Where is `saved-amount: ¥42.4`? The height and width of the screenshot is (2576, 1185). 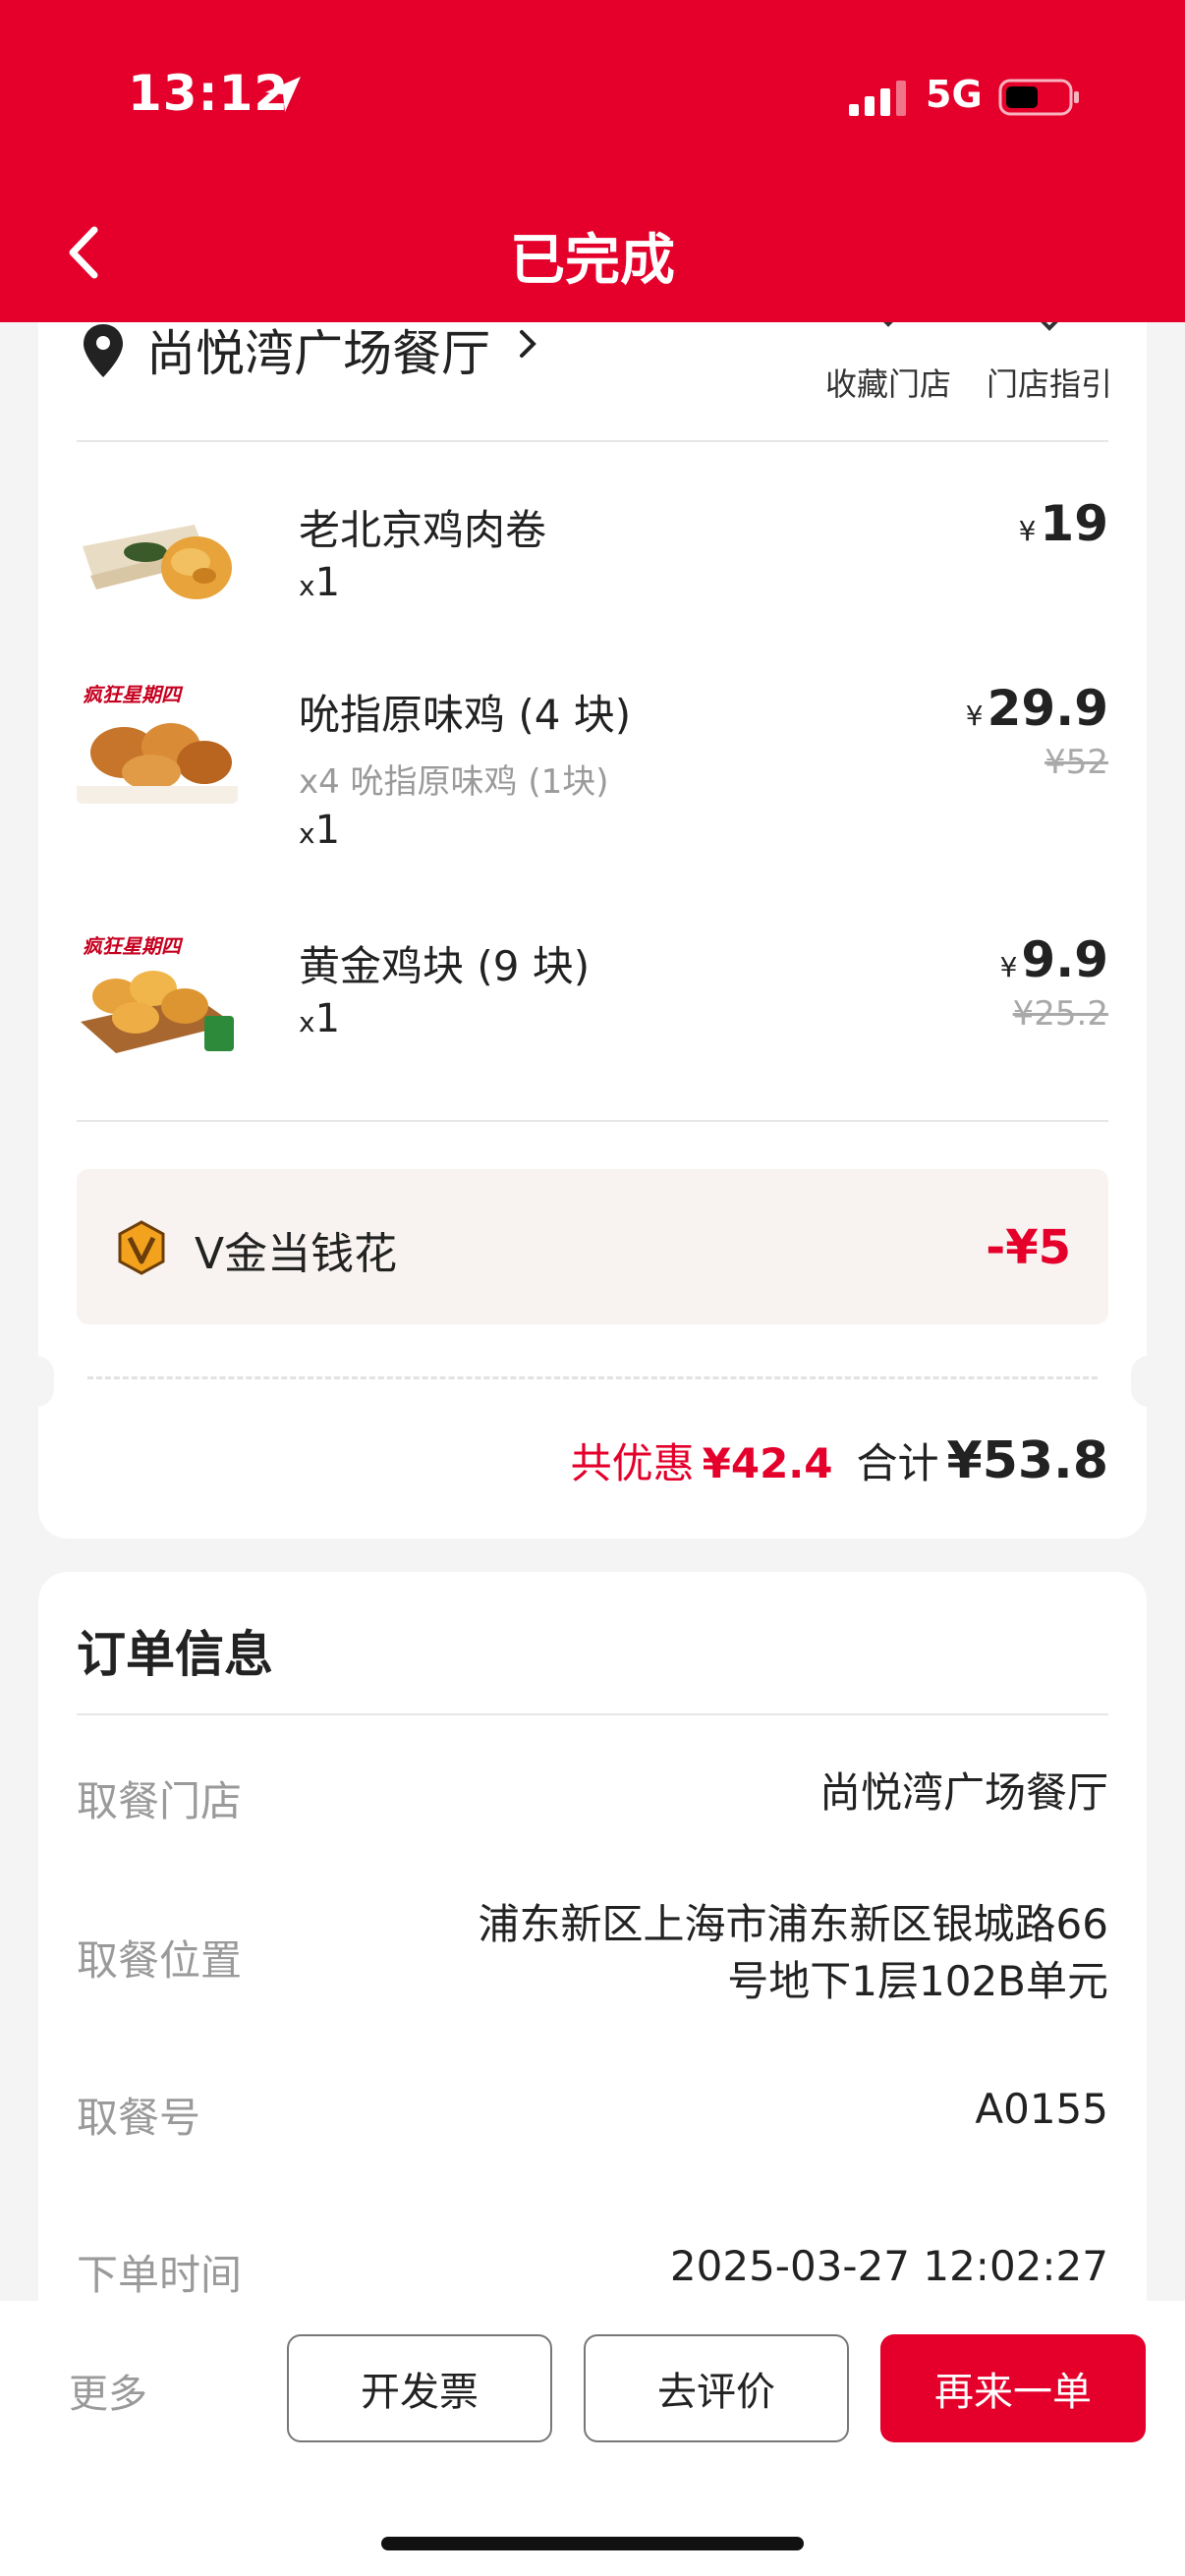
saved-amount: ¥42.4 is located at coordinates (768, 1463).